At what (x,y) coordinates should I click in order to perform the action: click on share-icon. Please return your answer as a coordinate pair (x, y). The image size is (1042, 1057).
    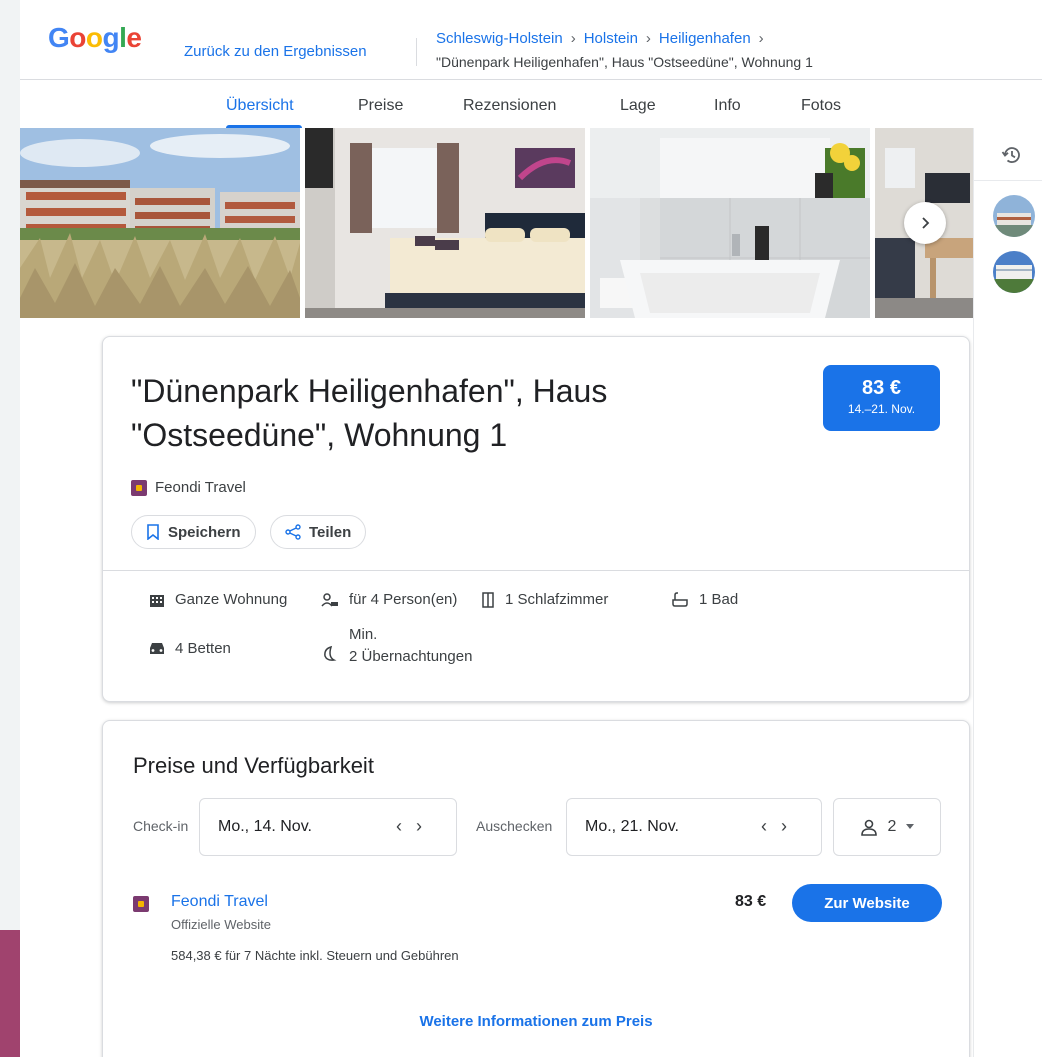
    Looking at the image, I should click on (293, 532).